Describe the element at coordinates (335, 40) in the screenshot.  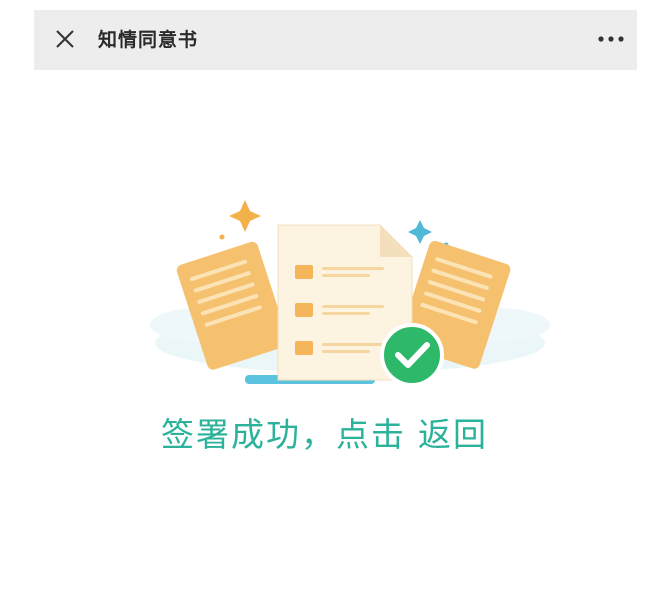
I see `top-navbar: 知情同意书` at that location.